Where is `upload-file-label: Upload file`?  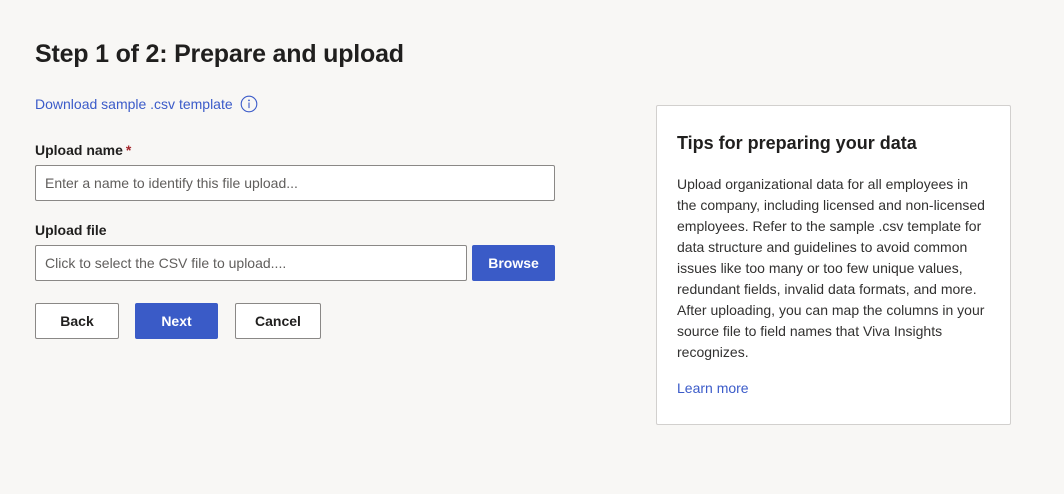 upload-file-label: Upload file is located at coordinates (71, 230).